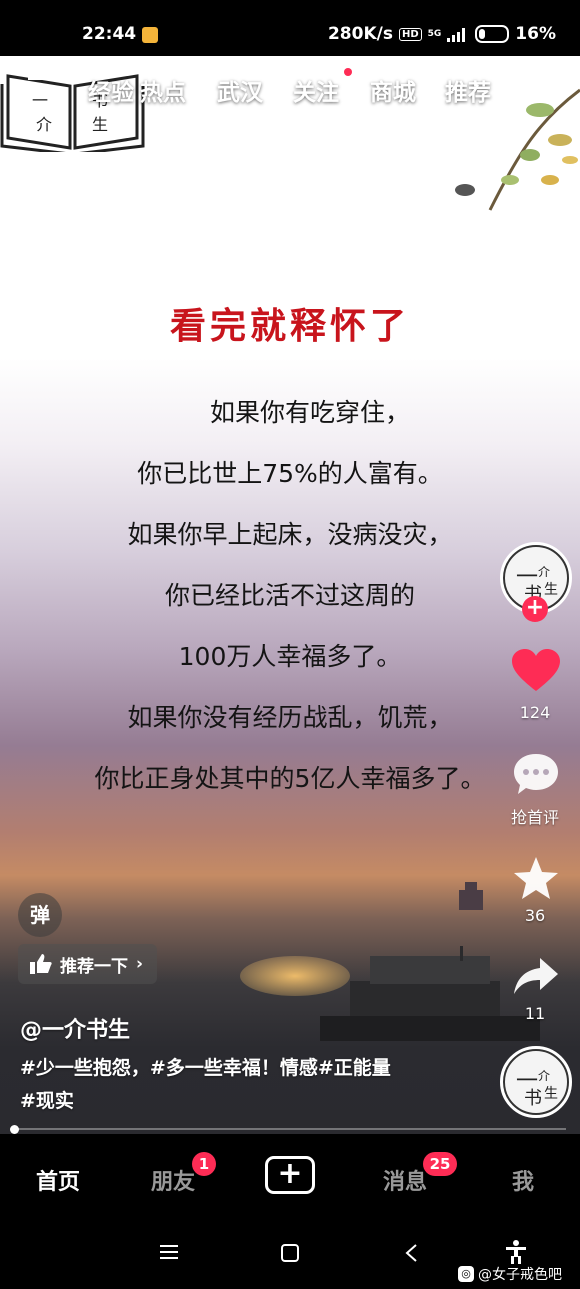  Describe the element at coordinates (100, 124) in the screenshot. I see `logo-char-4: 生` at that location.